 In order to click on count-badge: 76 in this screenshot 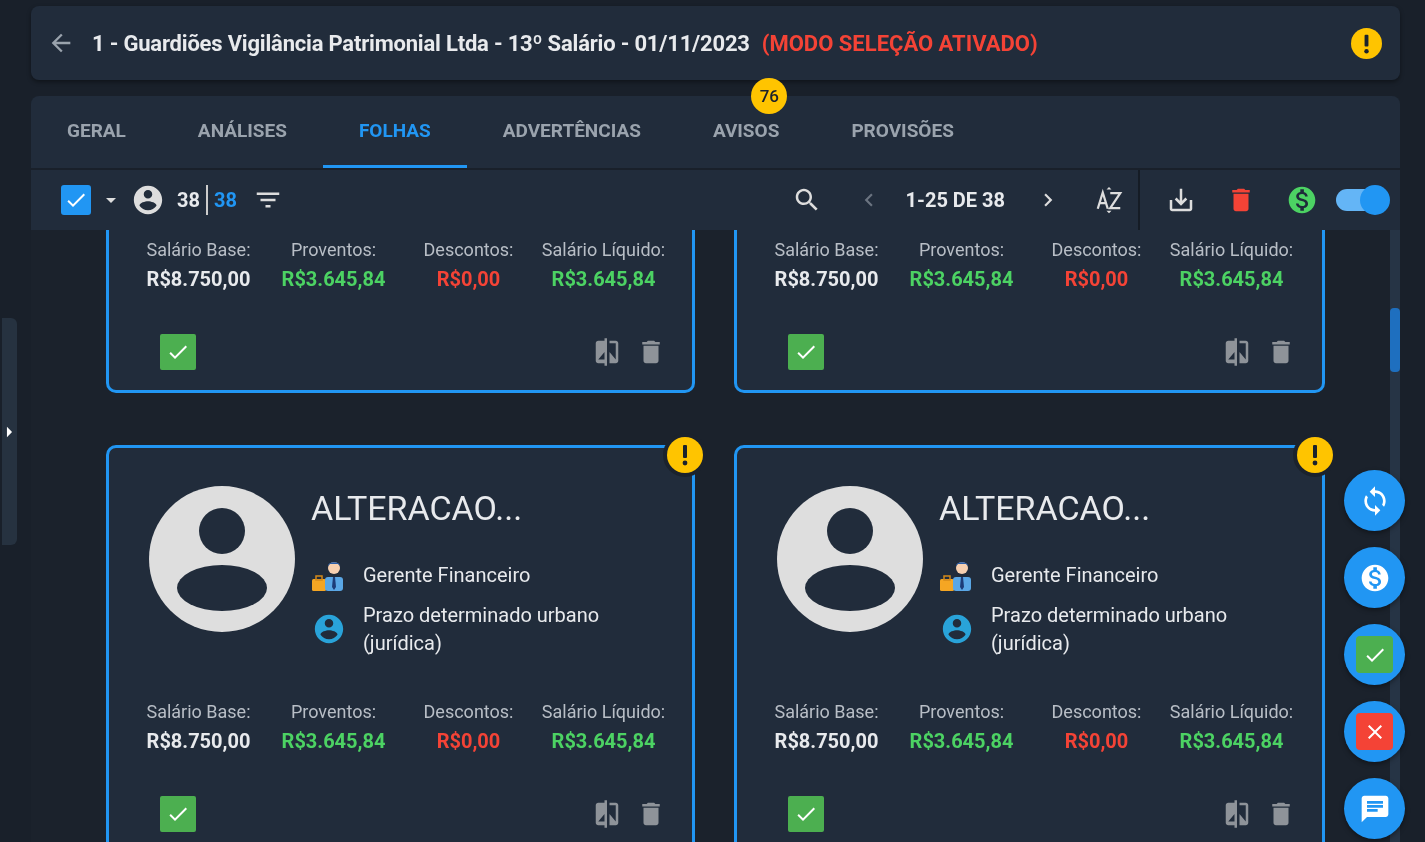, I will do `click(769, 96)`.